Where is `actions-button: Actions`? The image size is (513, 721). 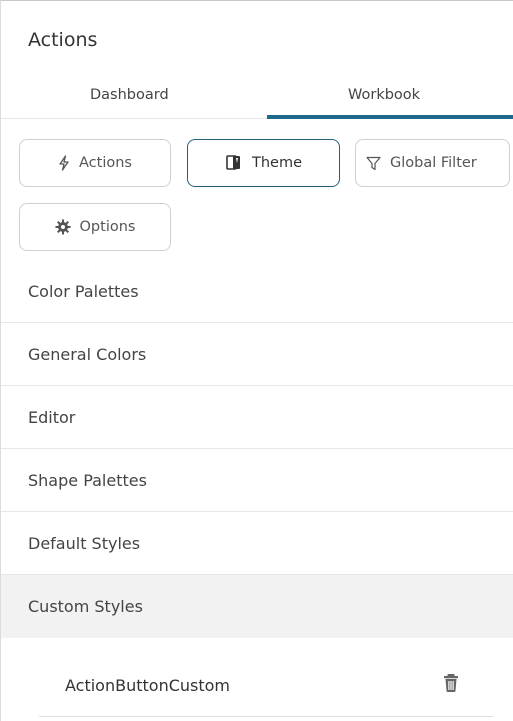
actions-button: Actions is located at coordinates (95, 163).